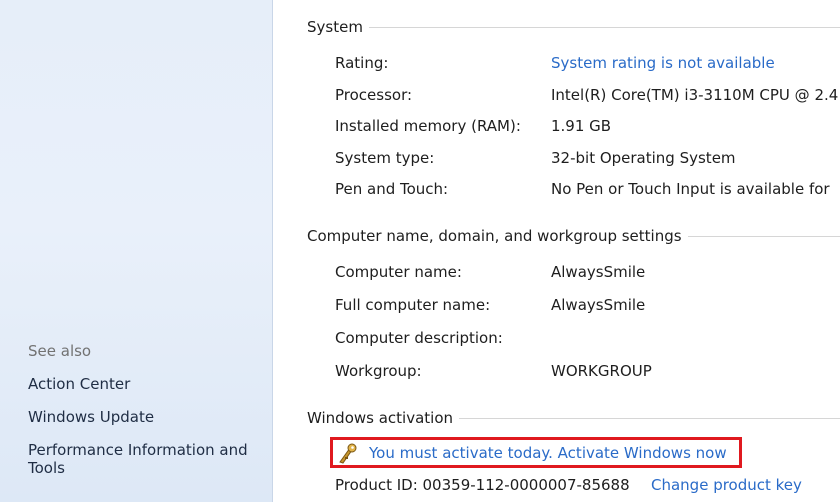 The width and height of the screenshot is (840, 502). Describe the element at coordinates (598, 272) in the screenshot. I see `computer-name-value: AlwaysSmile` at that location.